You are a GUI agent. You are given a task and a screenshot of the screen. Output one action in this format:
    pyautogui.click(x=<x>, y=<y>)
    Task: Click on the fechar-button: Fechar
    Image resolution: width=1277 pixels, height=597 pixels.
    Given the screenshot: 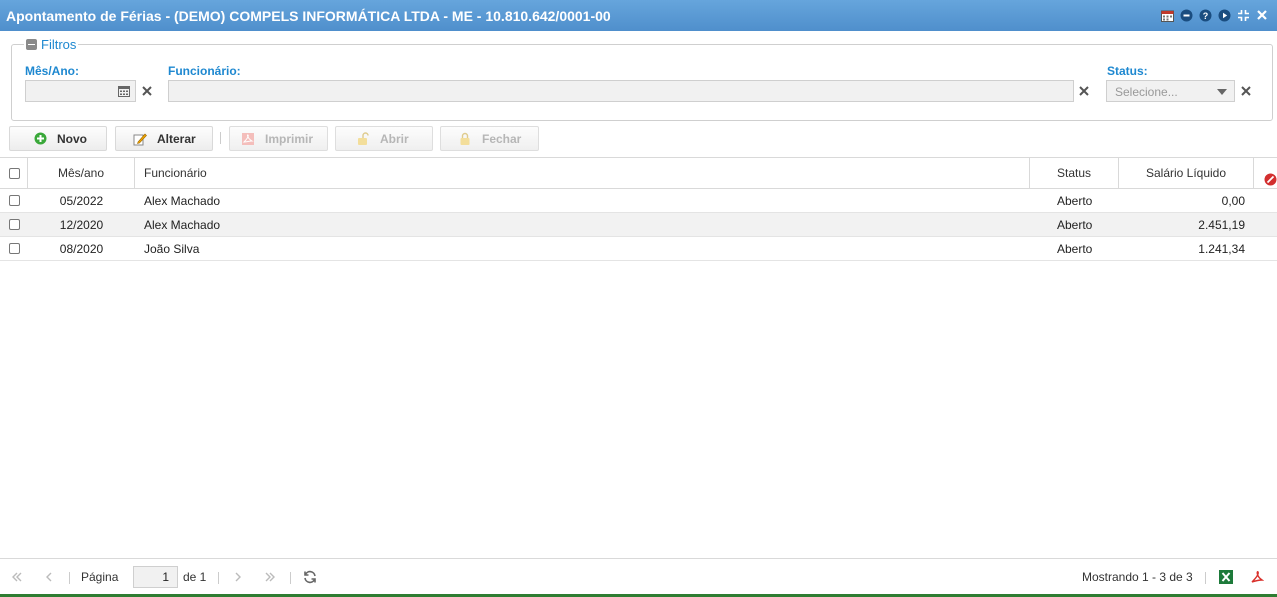 What is the action you would take?
    pyautogui.click(x=489, y=138)
    